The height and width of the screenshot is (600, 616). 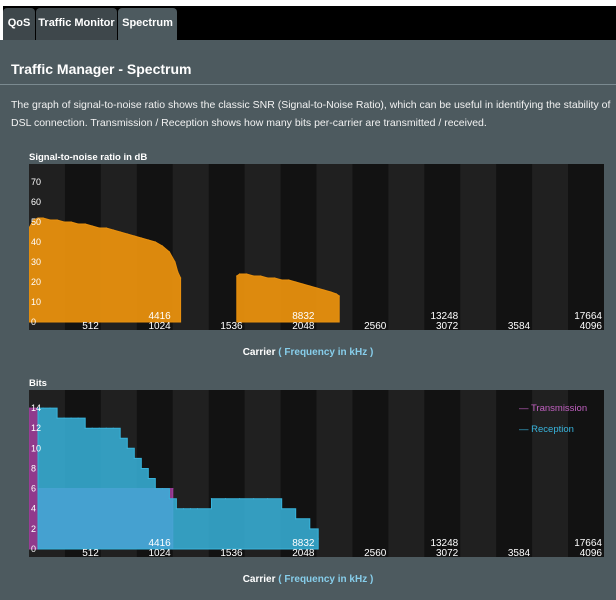 I want to click on y-tick-label: 6, so click(x=33, y=489).